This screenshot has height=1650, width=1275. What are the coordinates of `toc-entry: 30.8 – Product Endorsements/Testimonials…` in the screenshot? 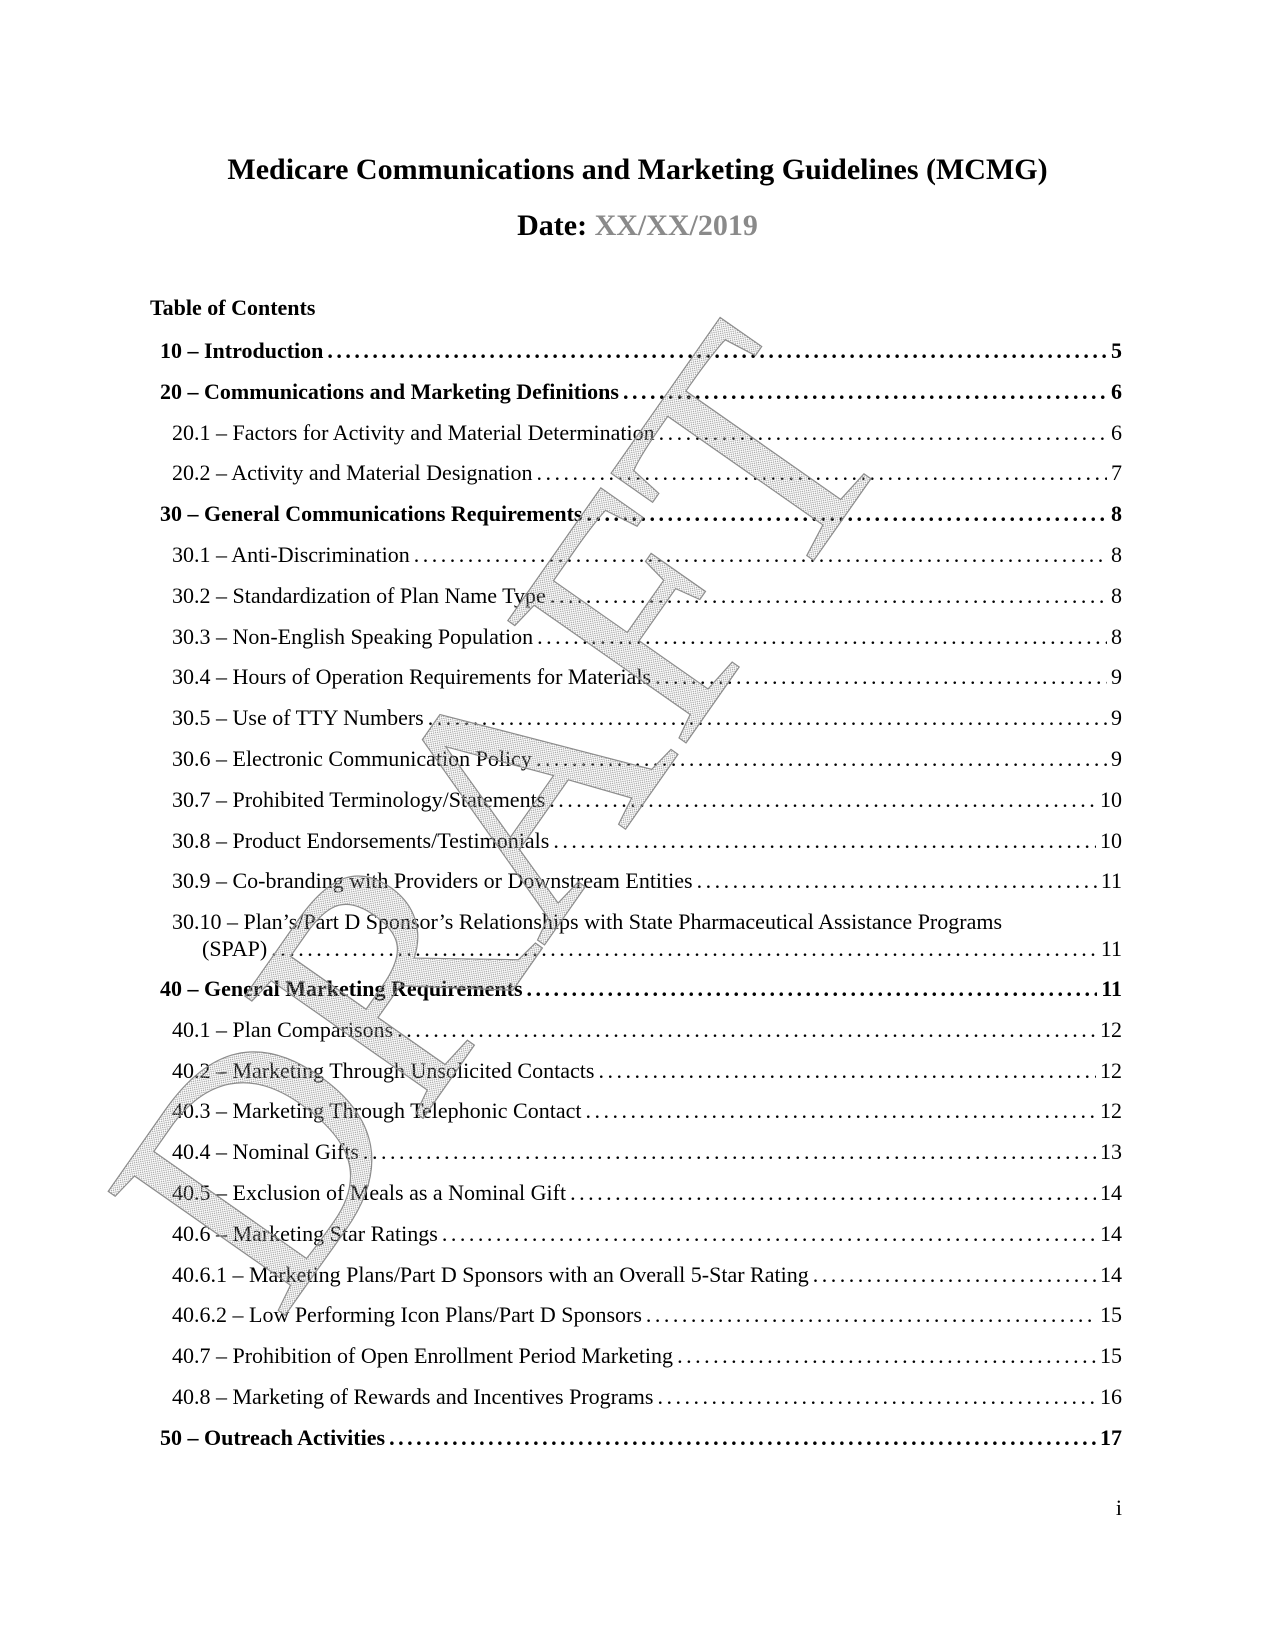 It's located at (647, 840).